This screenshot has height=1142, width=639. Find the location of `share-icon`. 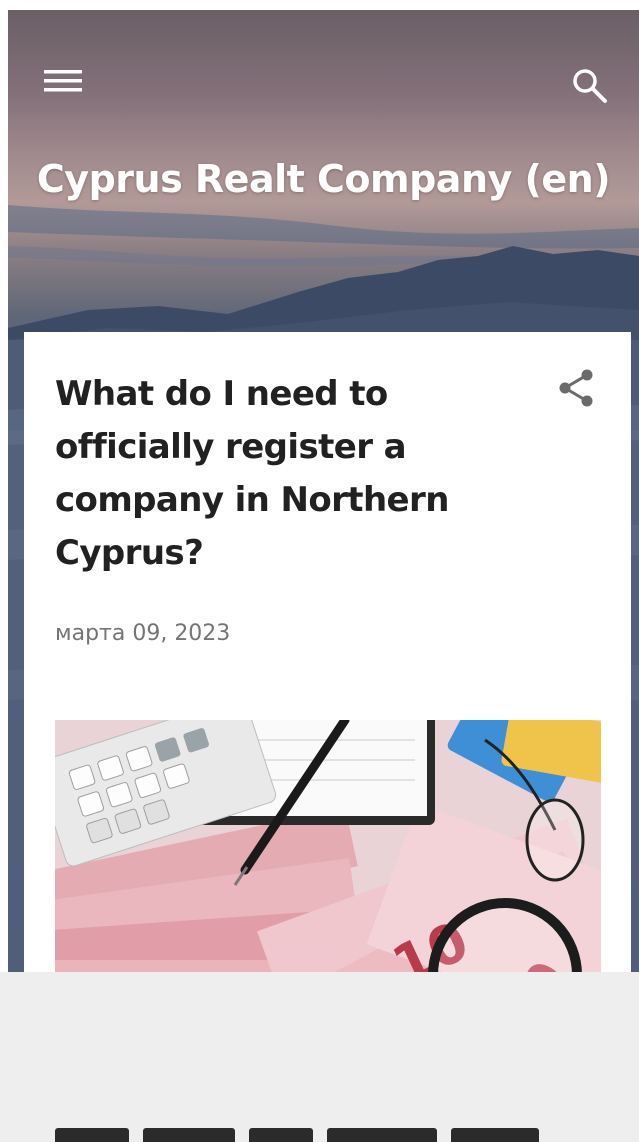

share-icon is located at coordinates (576, 388).